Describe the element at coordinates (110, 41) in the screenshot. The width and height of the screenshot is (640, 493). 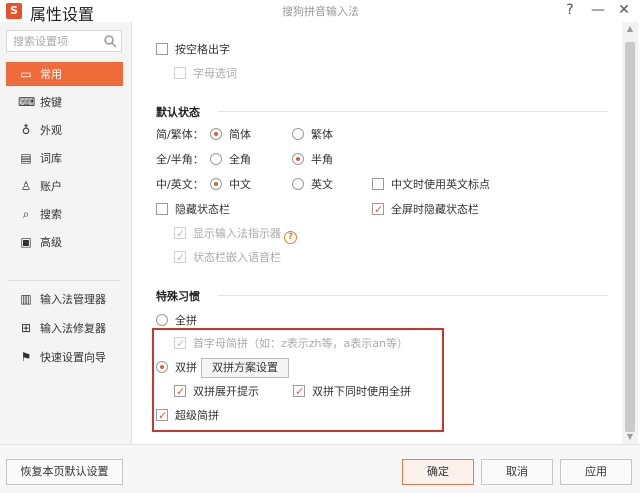
I see `search-icon` at that location.